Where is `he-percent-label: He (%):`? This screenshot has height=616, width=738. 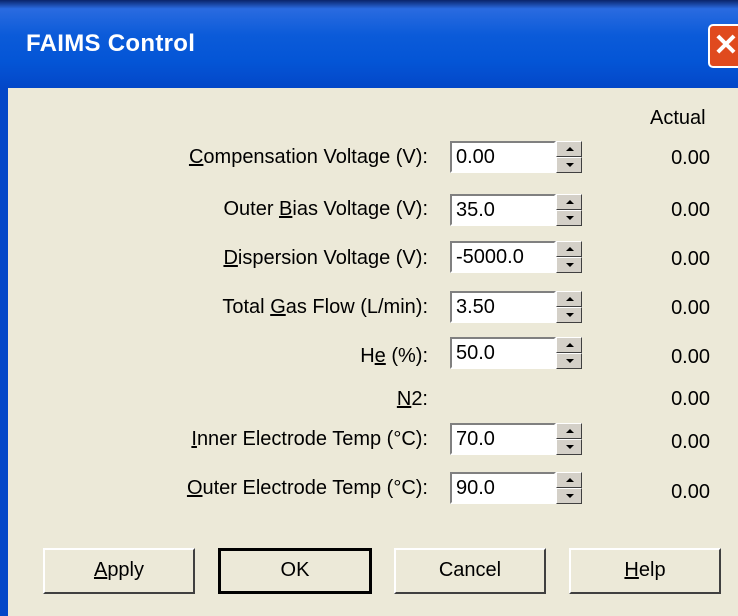
he-percent-label: He (%): is located at coordinates (394, 356).